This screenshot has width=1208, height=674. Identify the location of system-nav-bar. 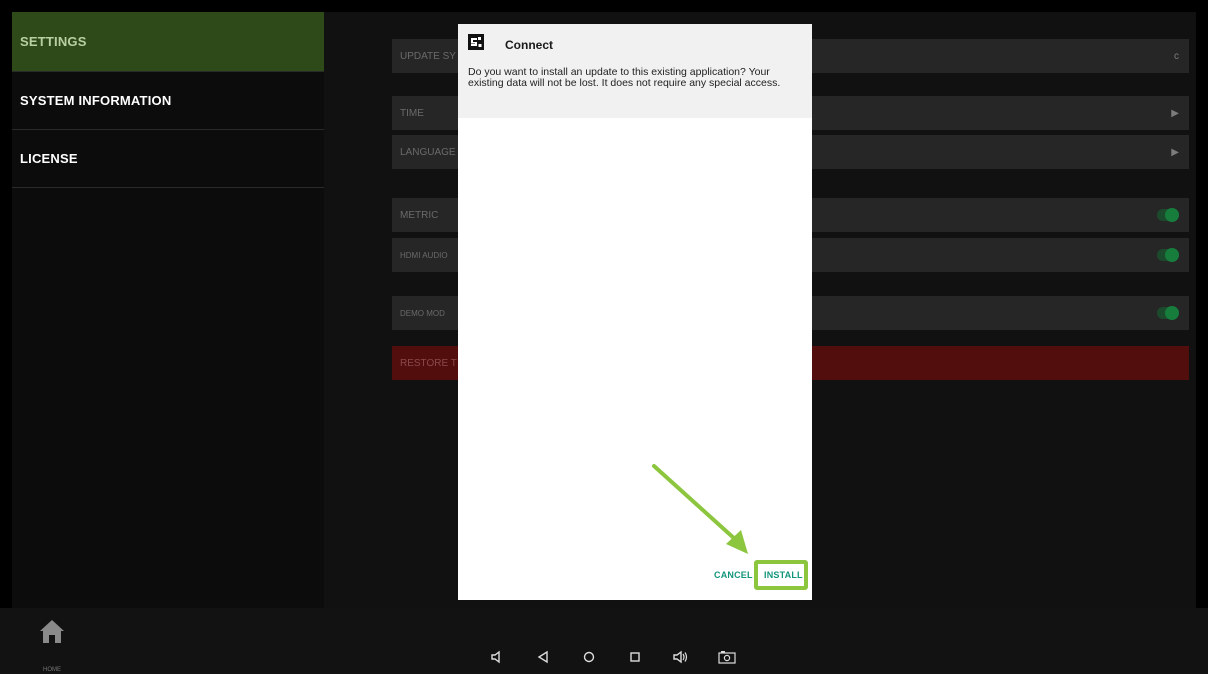
(612, 657).